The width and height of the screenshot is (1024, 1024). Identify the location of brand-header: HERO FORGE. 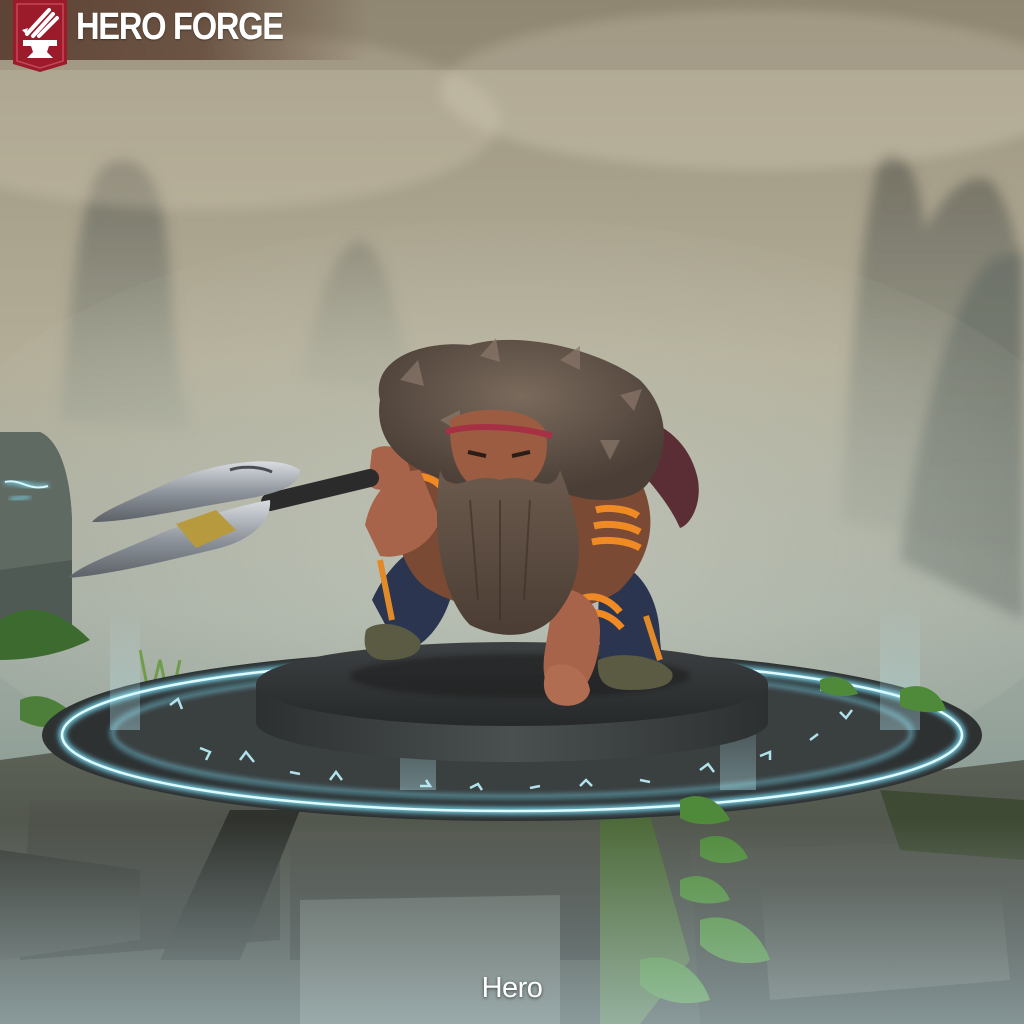
(185, 36).